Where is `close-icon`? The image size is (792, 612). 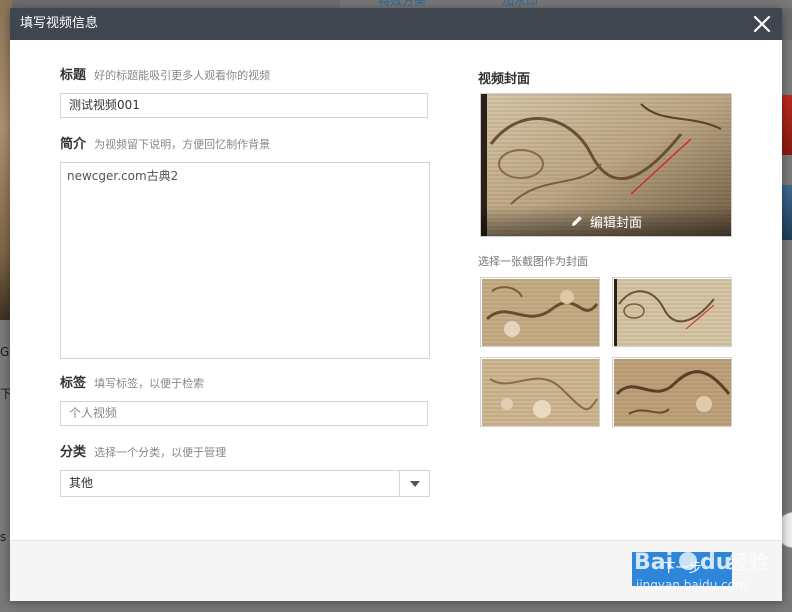
close-icon is located at coordinates (762, 24).